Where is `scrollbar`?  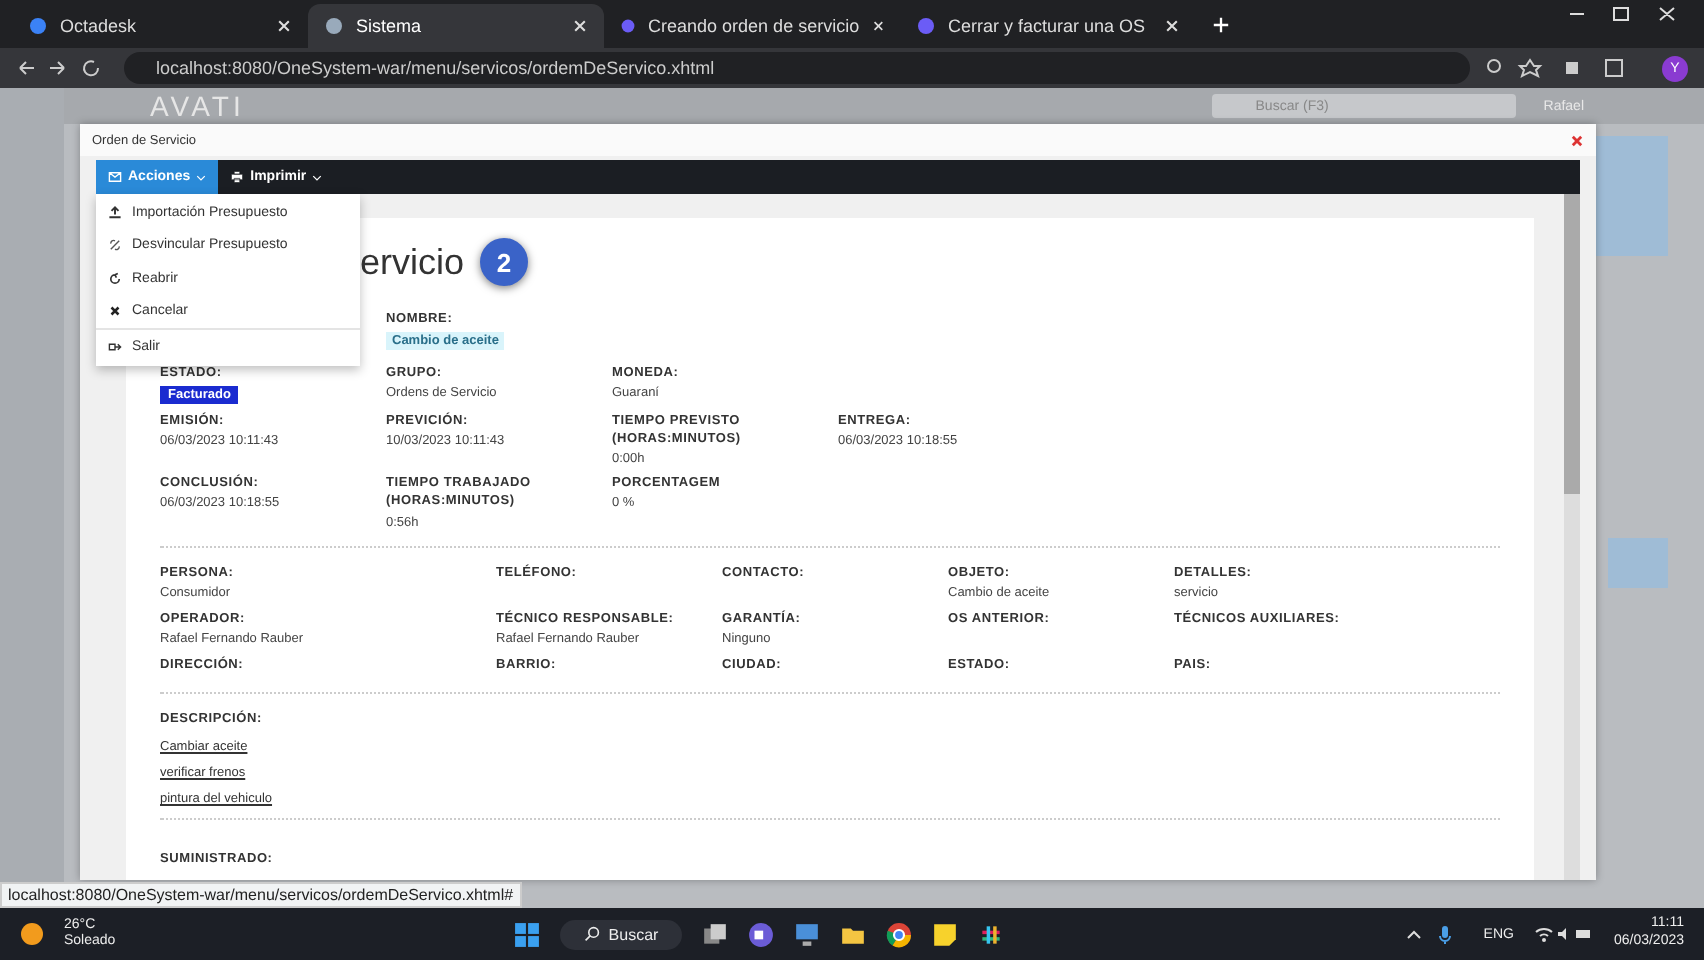
scrollbar is located at coordinates (1572, 537).